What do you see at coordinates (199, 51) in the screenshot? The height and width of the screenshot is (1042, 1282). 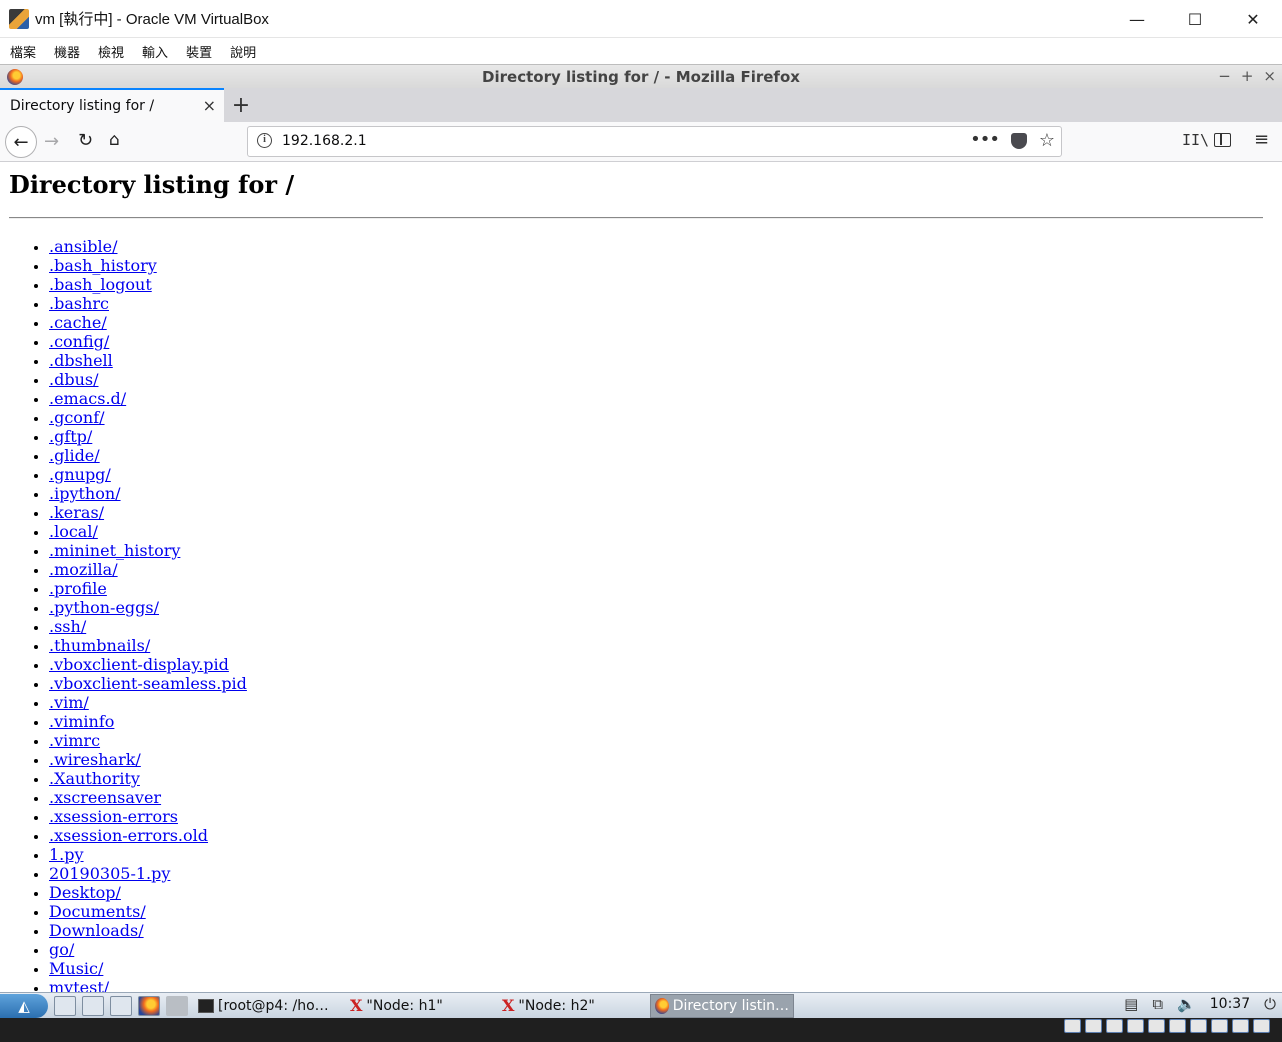 I see `menu-devices: 裝置` at bounding box center [199, 51].